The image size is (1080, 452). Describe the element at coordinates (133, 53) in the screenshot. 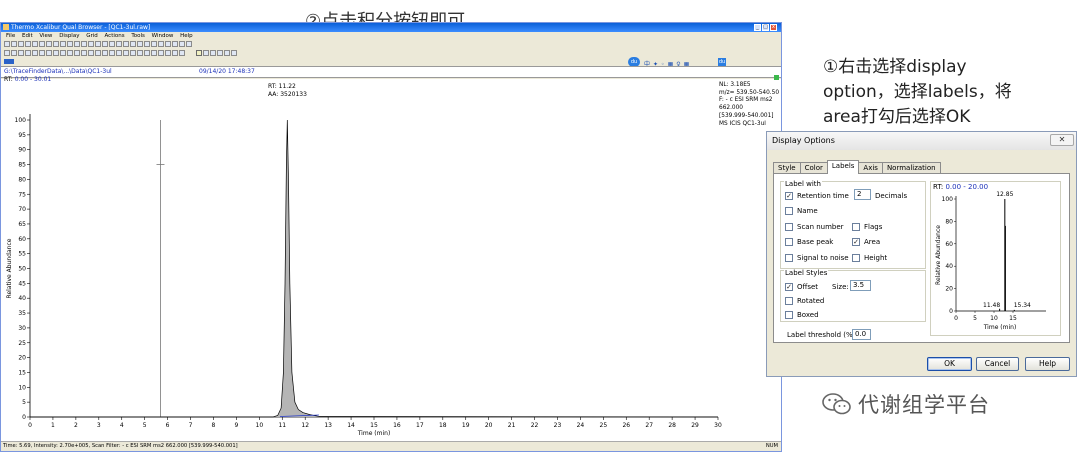

I see `tool-s-icon` at that location.